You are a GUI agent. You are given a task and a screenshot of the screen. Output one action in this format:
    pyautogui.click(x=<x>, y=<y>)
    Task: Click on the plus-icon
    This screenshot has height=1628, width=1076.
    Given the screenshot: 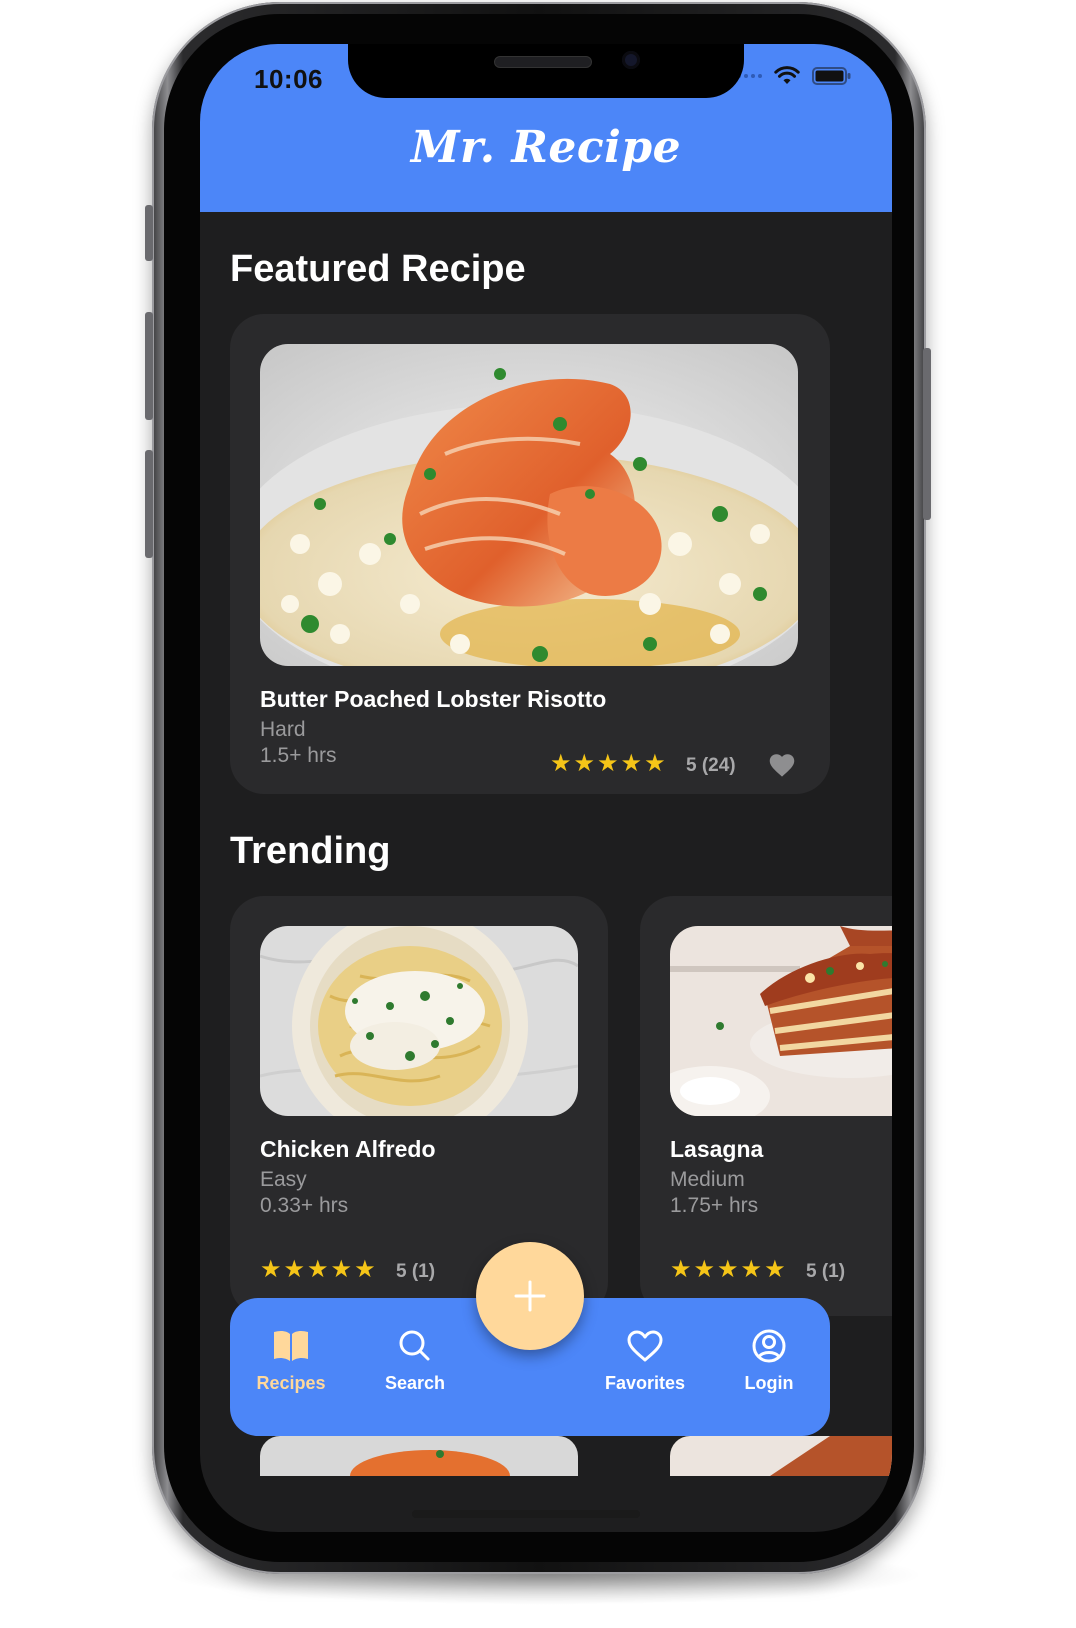 What is the action you would take?
    pyautogui.click(x=530, y=1296)
    